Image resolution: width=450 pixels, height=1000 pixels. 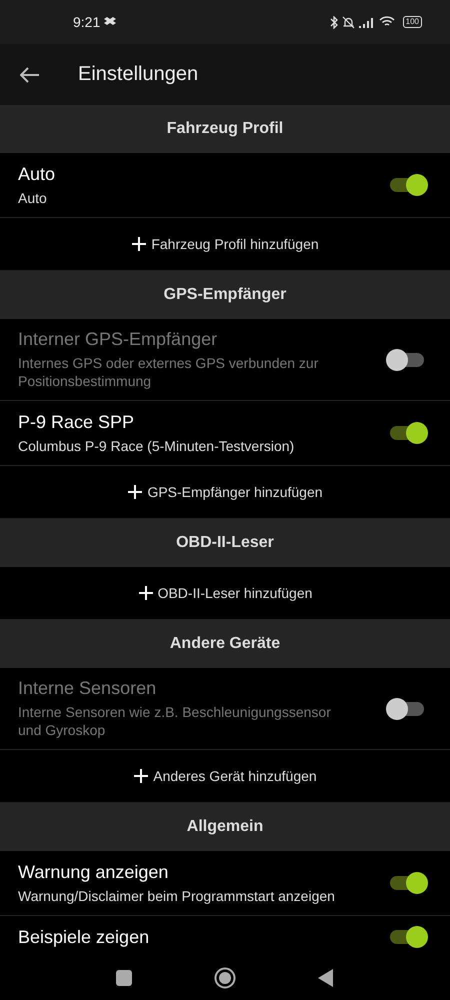 I want to click on setting-description: Warnung/Disclaimer beim Programmstart anzeigen, so click(x=177, y=895).